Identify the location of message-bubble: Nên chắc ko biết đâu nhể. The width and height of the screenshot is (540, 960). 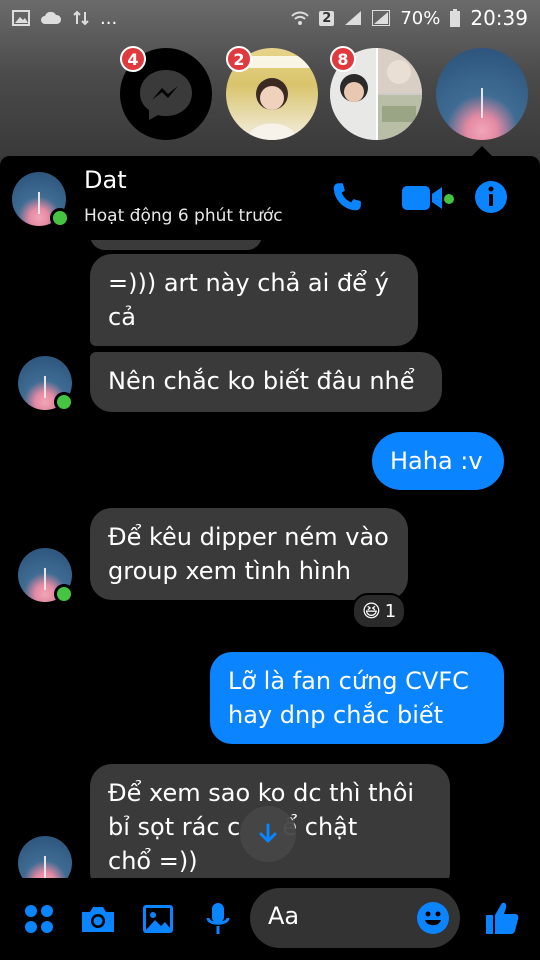
(266, 382).